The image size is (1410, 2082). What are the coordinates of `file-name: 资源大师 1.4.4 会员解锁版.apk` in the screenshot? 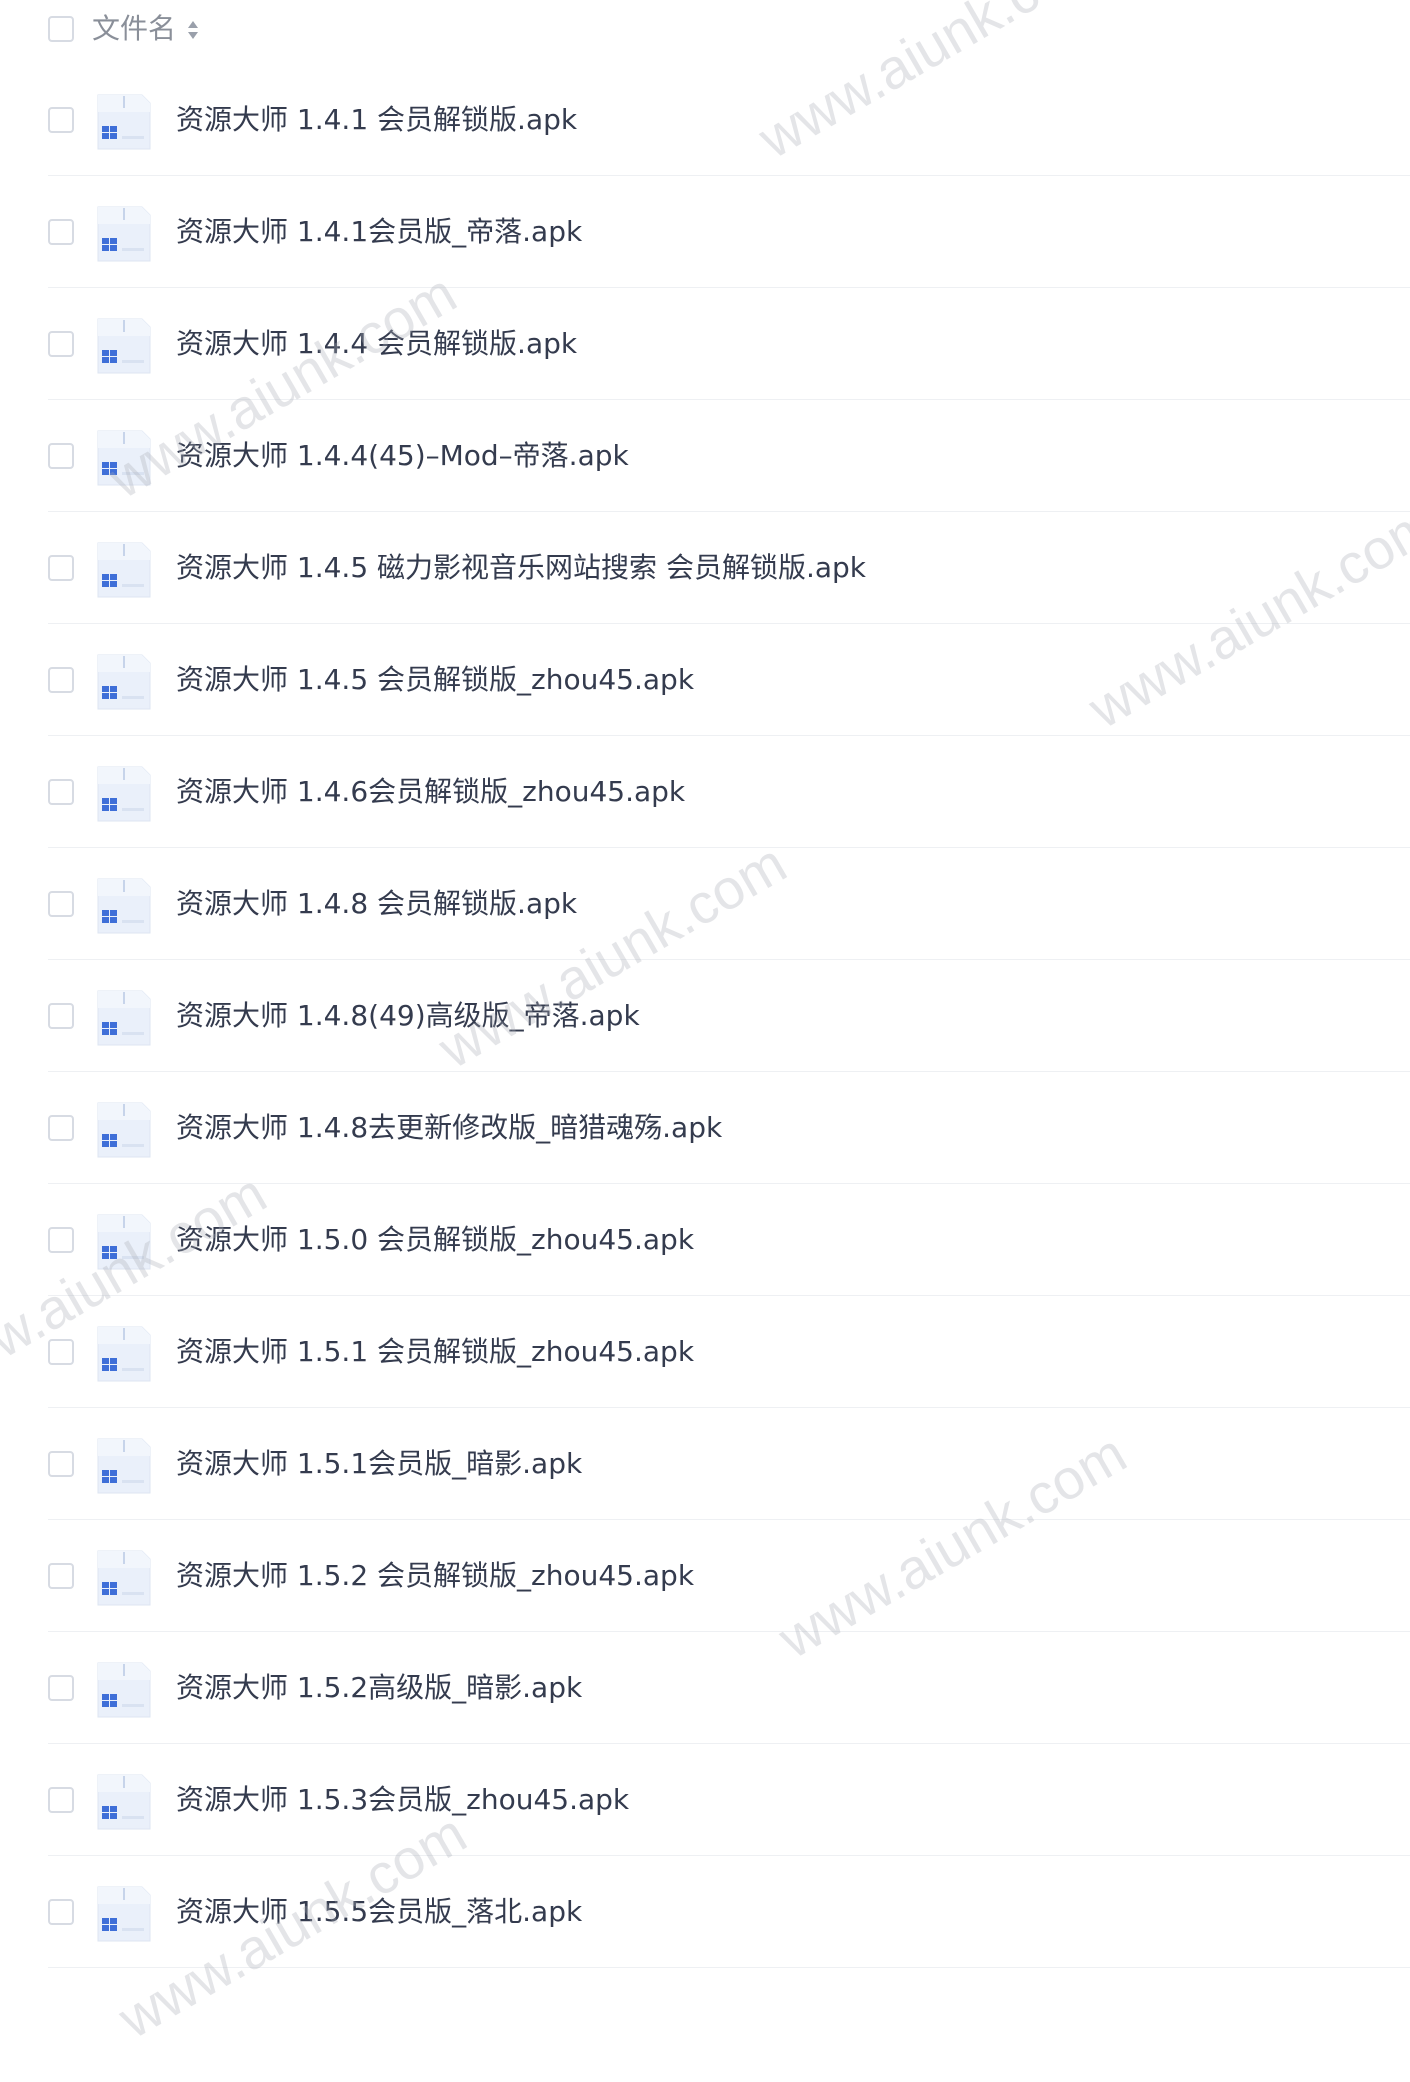 It's located at (376, 344).